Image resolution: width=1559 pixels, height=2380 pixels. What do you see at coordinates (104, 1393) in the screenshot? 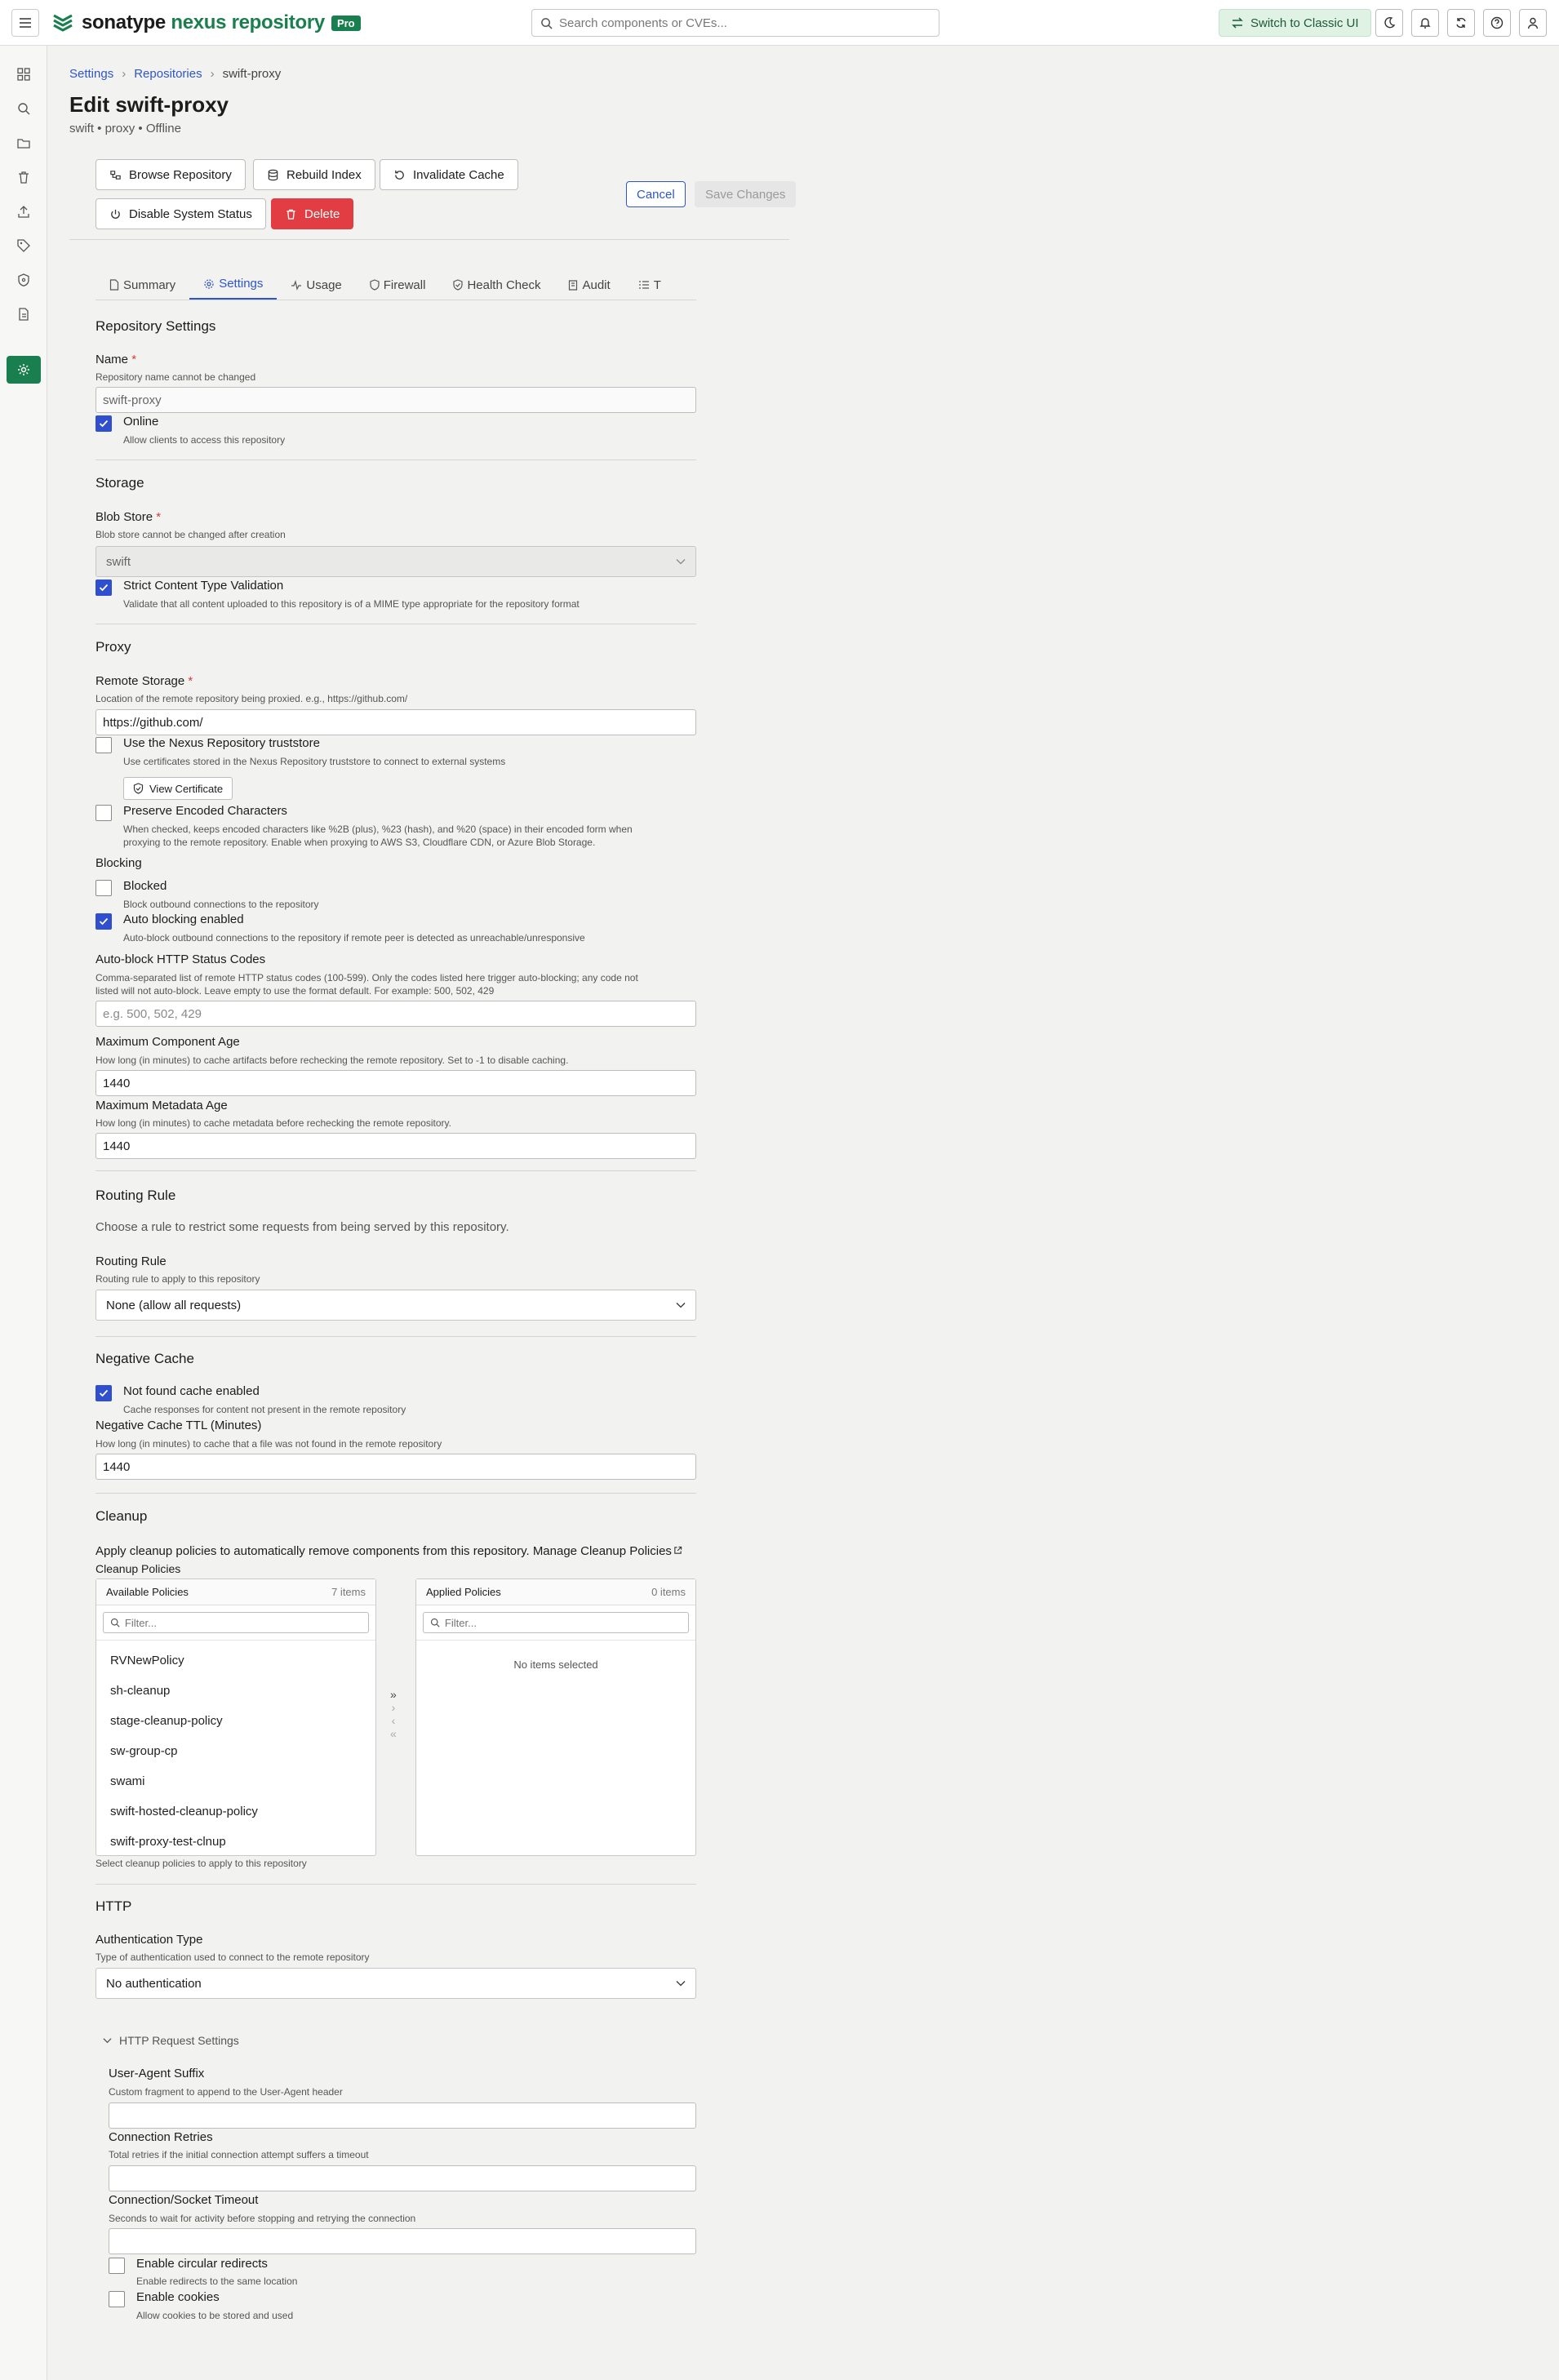
I see `not-found-cache-checkbox` at bounding box center [104, 1393].